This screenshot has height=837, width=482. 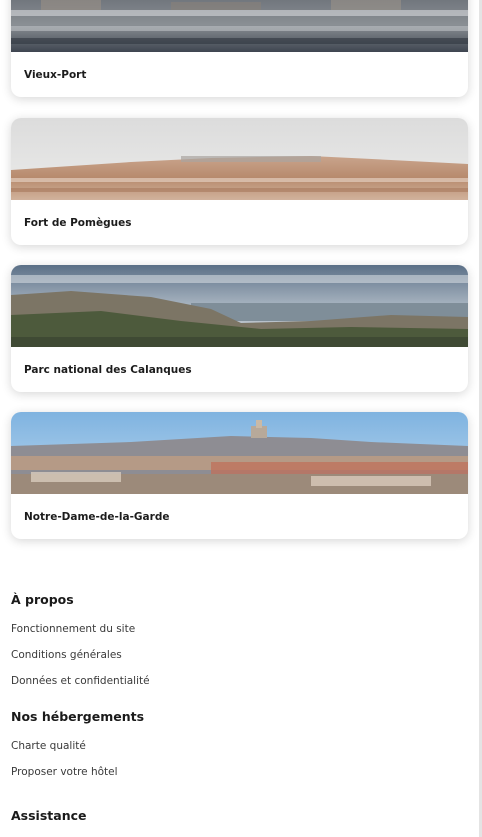 What do you see at coordinates (97, 516) in the screenshot?
I see `place-card-title: Notre-Dame-de-la-Garde` at bounding box center [97, 516].